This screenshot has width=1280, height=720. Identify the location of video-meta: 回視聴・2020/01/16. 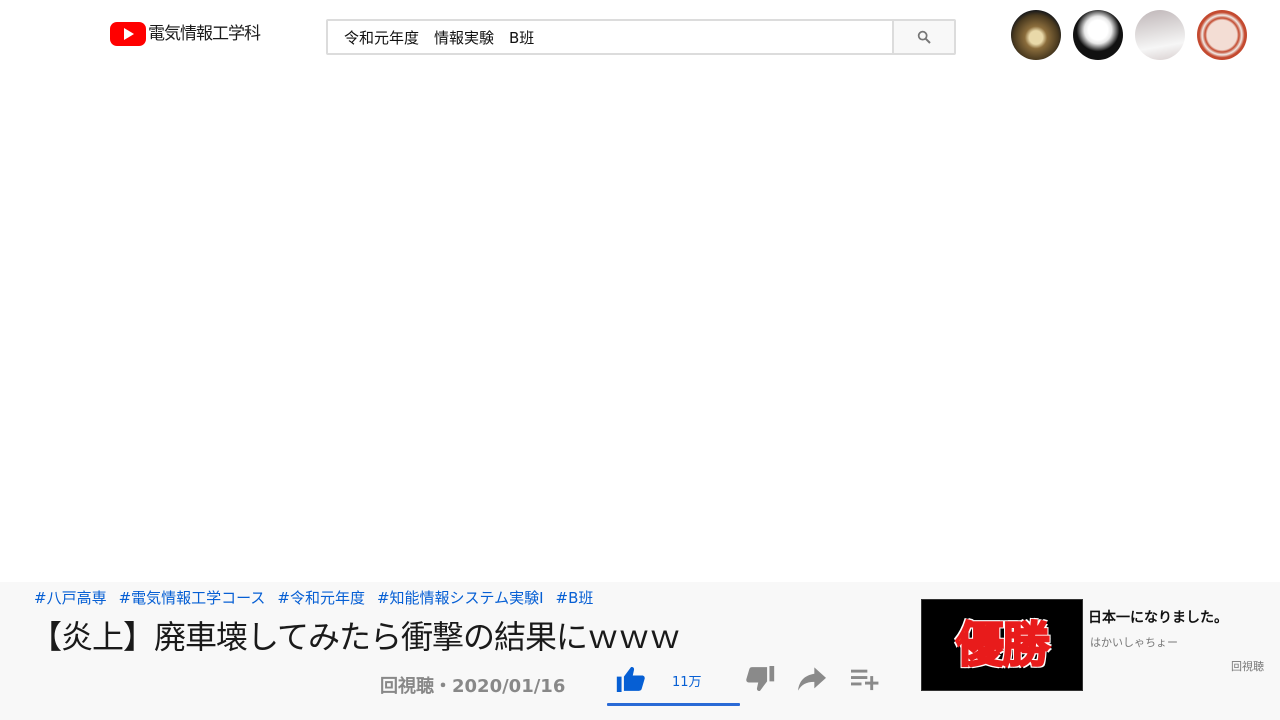
(473, 686).